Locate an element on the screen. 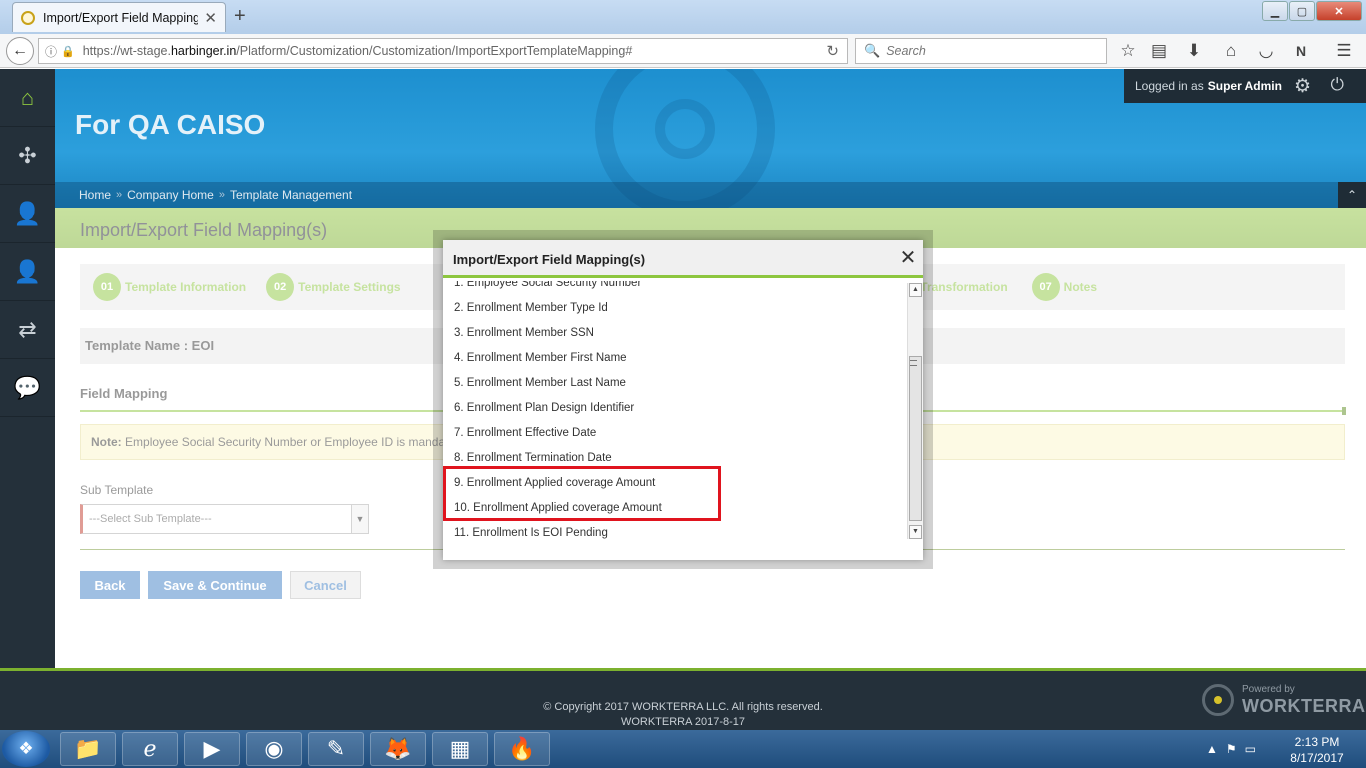 The image size is (1366, 768). list-item: 3. Enrollment Member SSN is located at coordinates (524, 333).